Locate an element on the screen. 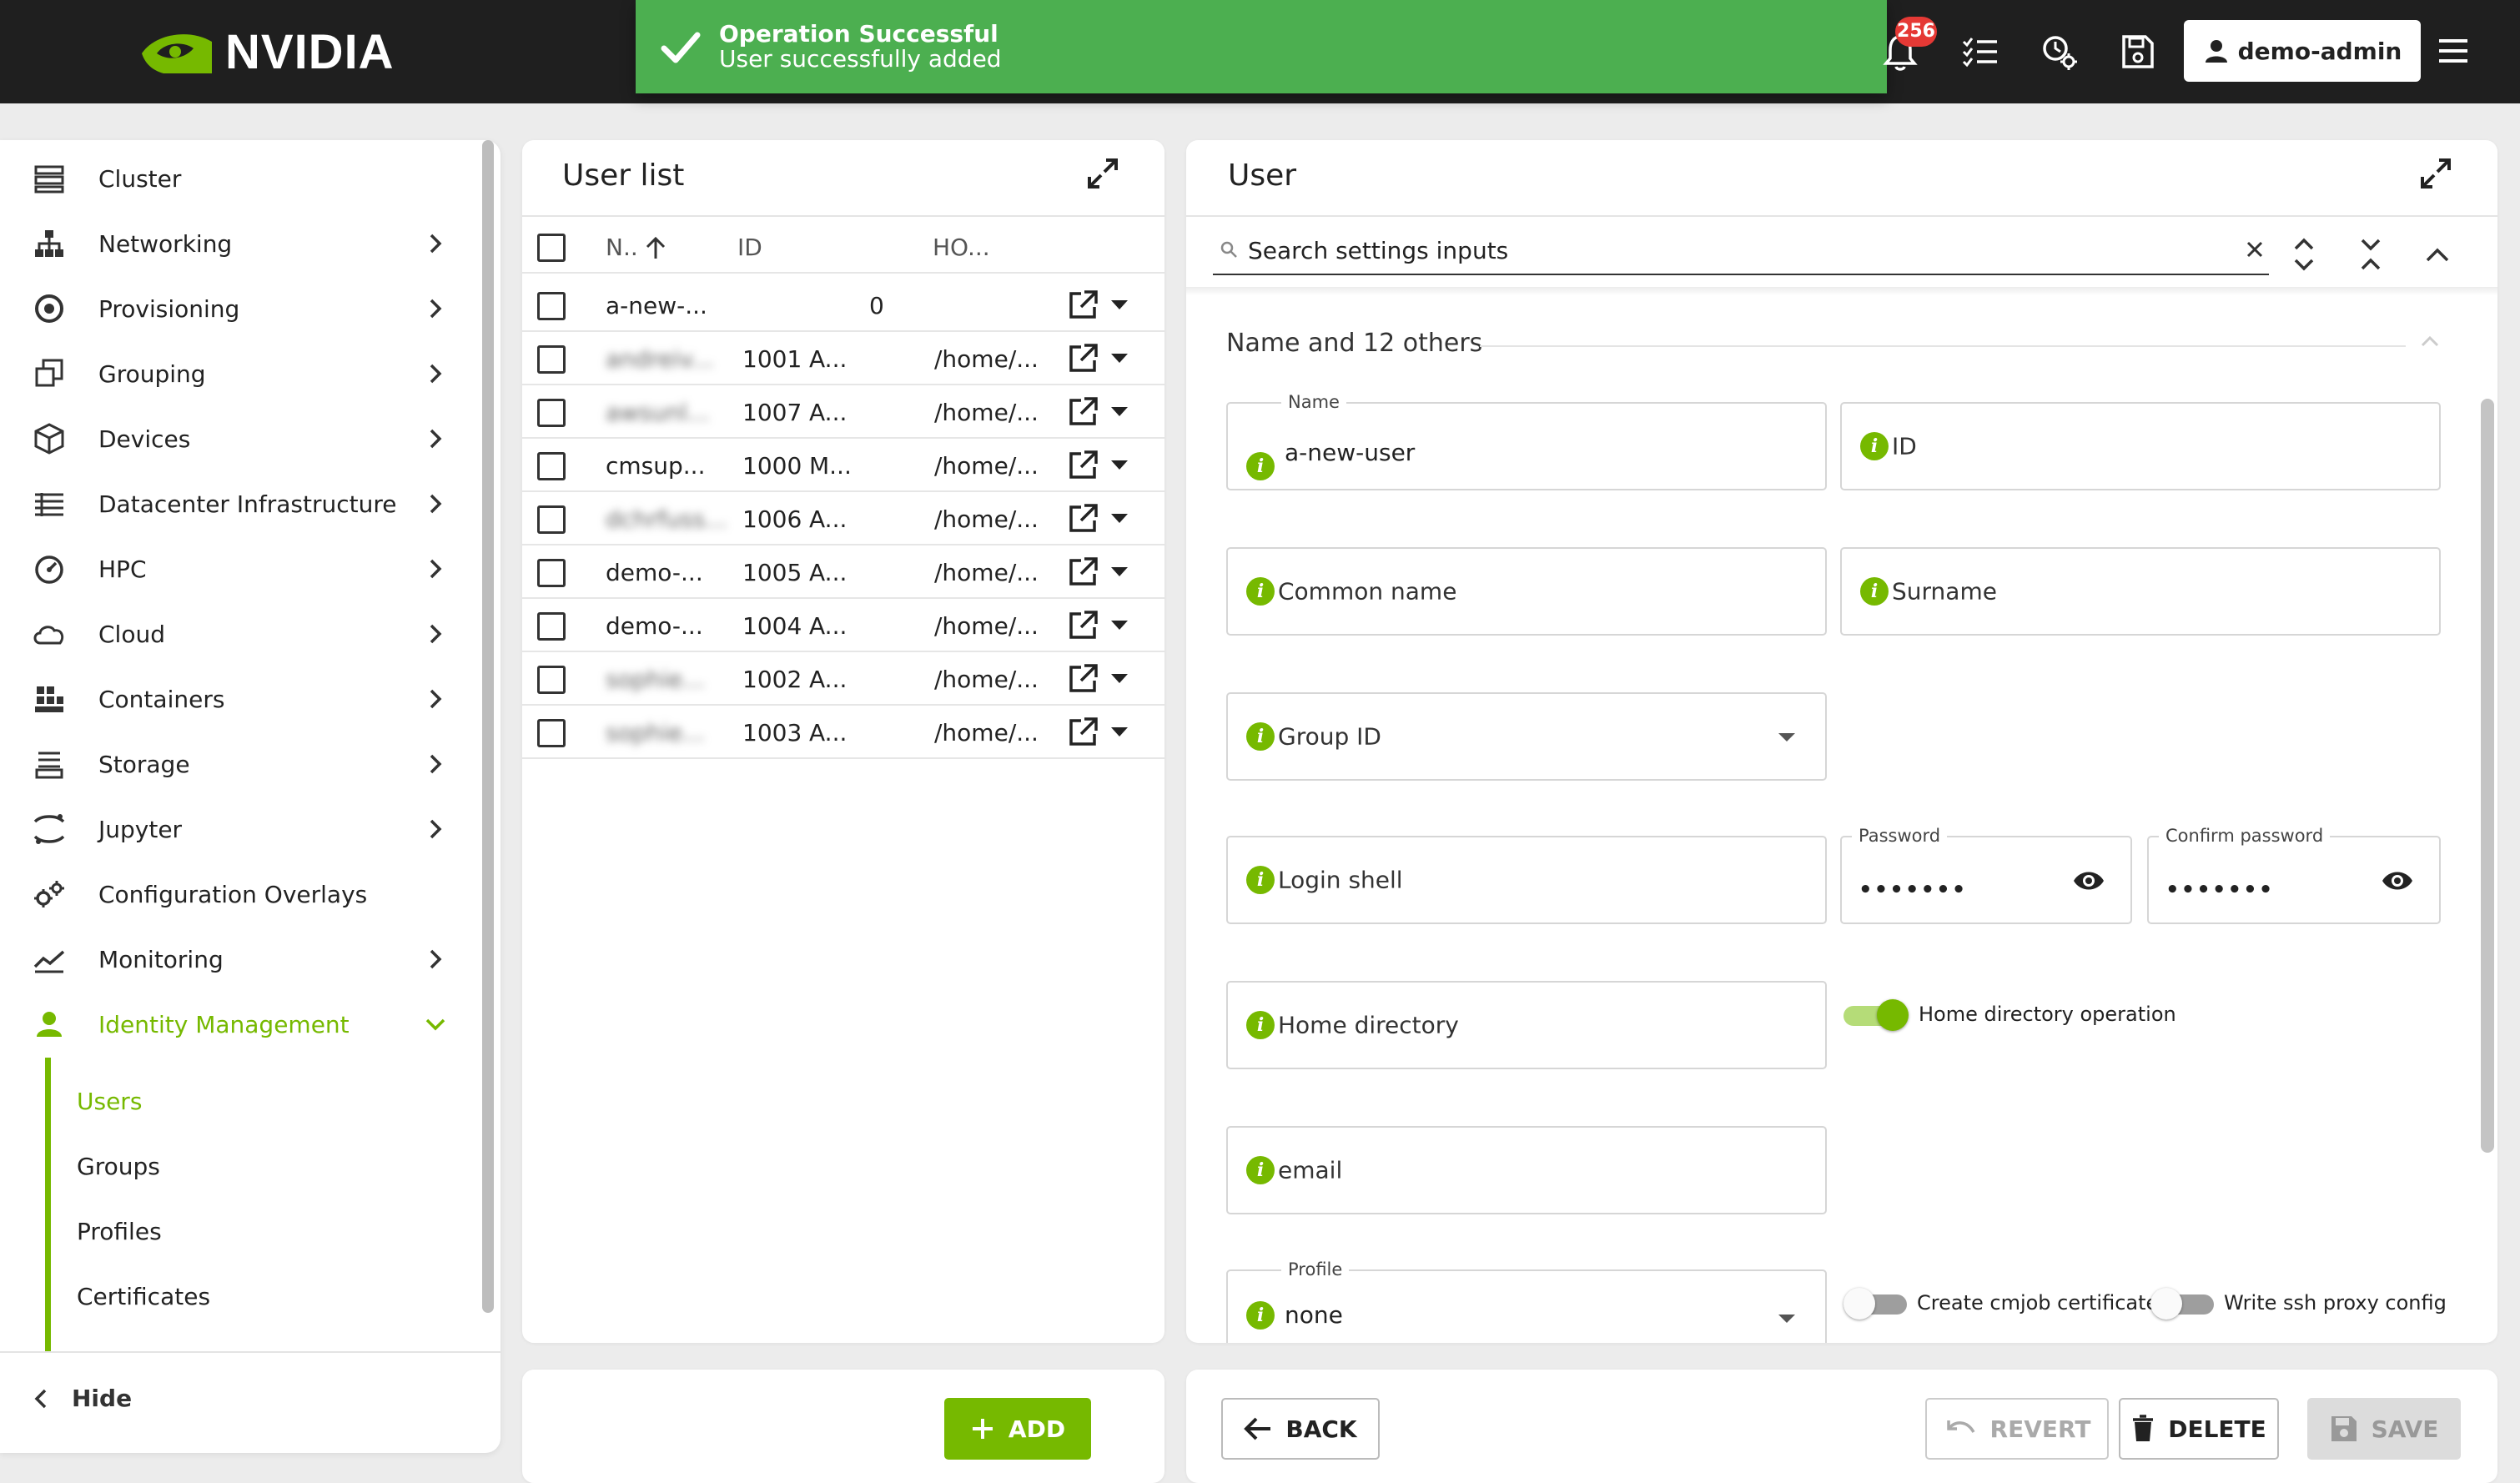  sidebar-item-storage: Storage is located at coordinates (233, 764).